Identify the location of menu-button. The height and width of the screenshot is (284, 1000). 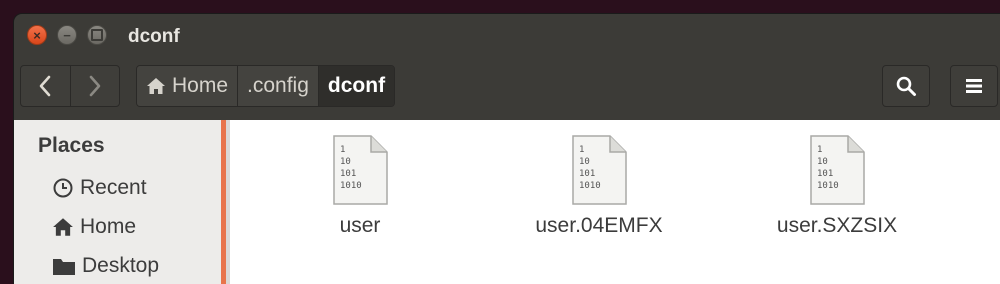
(974, 86).